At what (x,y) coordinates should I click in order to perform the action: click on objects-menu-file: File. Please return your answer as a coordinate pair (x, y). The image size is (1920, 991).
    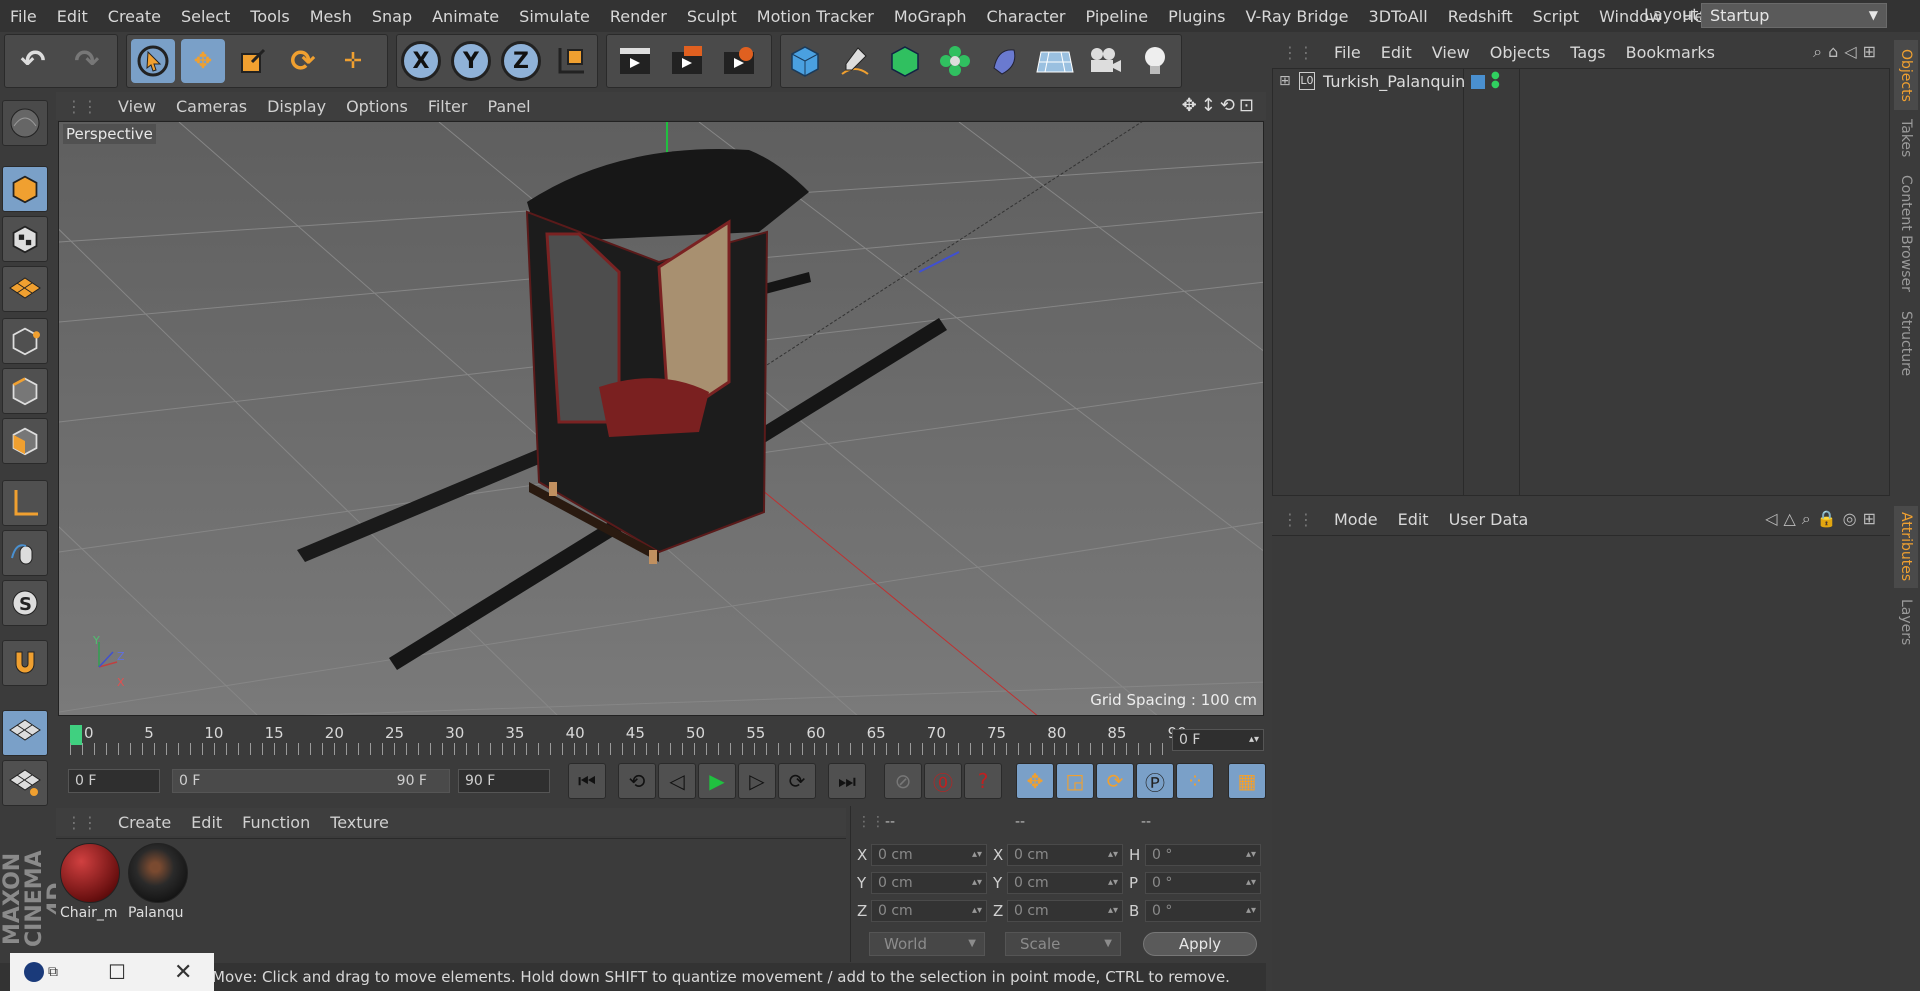
    Looking at the image, I should click on (1347, 52).